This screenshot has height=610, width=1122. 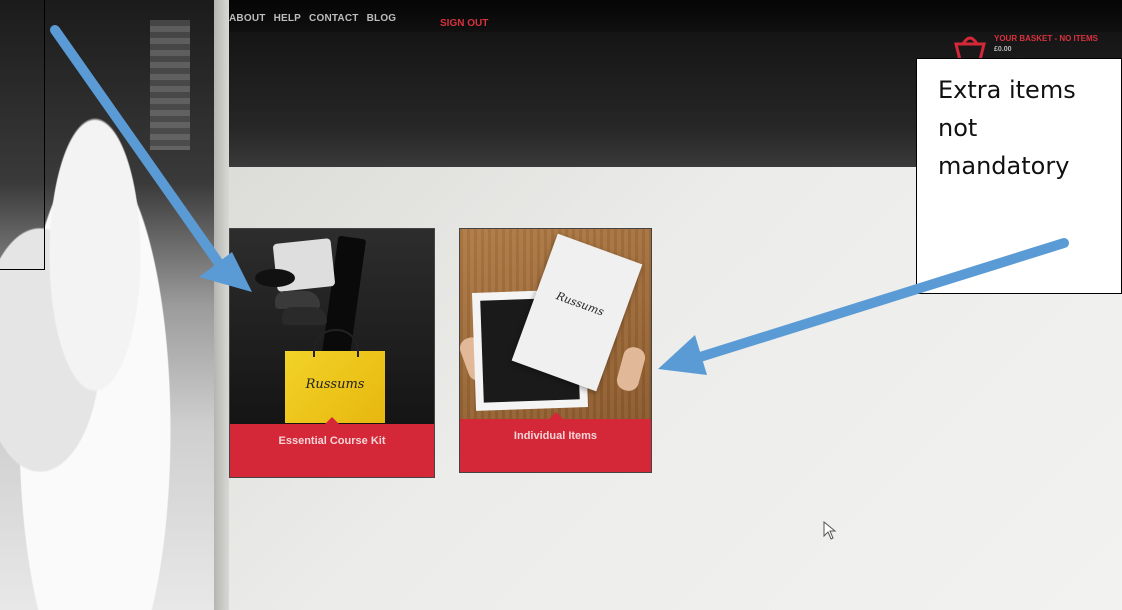 What do you see at coordinates (334, 18) in the screenshot?
I see `nav-link-contact: CONTACT` at bounding box center [334, 18].